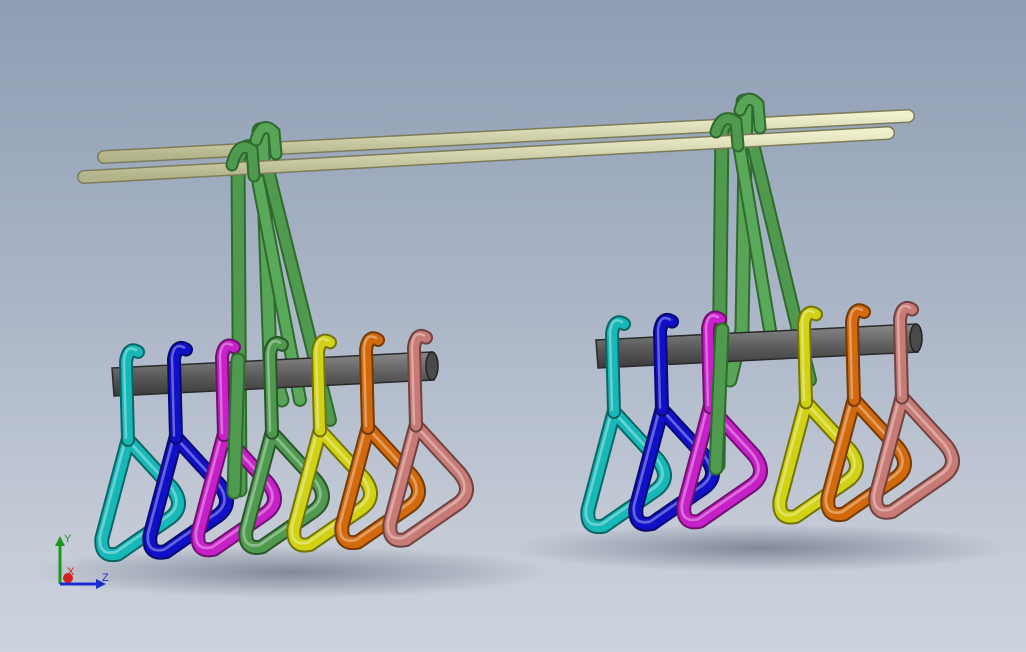  Describe the element at coordinates (276, 388) in the screenshot. I see `hanger-hooks-left` at that location.